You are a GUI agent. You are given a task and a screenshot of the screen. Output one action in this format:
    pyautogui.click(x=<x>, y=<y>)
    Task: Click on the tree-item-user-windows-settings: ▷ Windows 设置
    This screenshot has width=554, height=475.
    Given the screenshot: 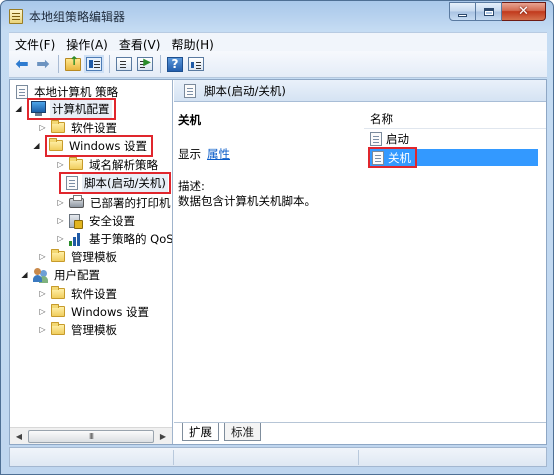 What is the action you would take?
    pyautogui.click(x=94, y=311)
    